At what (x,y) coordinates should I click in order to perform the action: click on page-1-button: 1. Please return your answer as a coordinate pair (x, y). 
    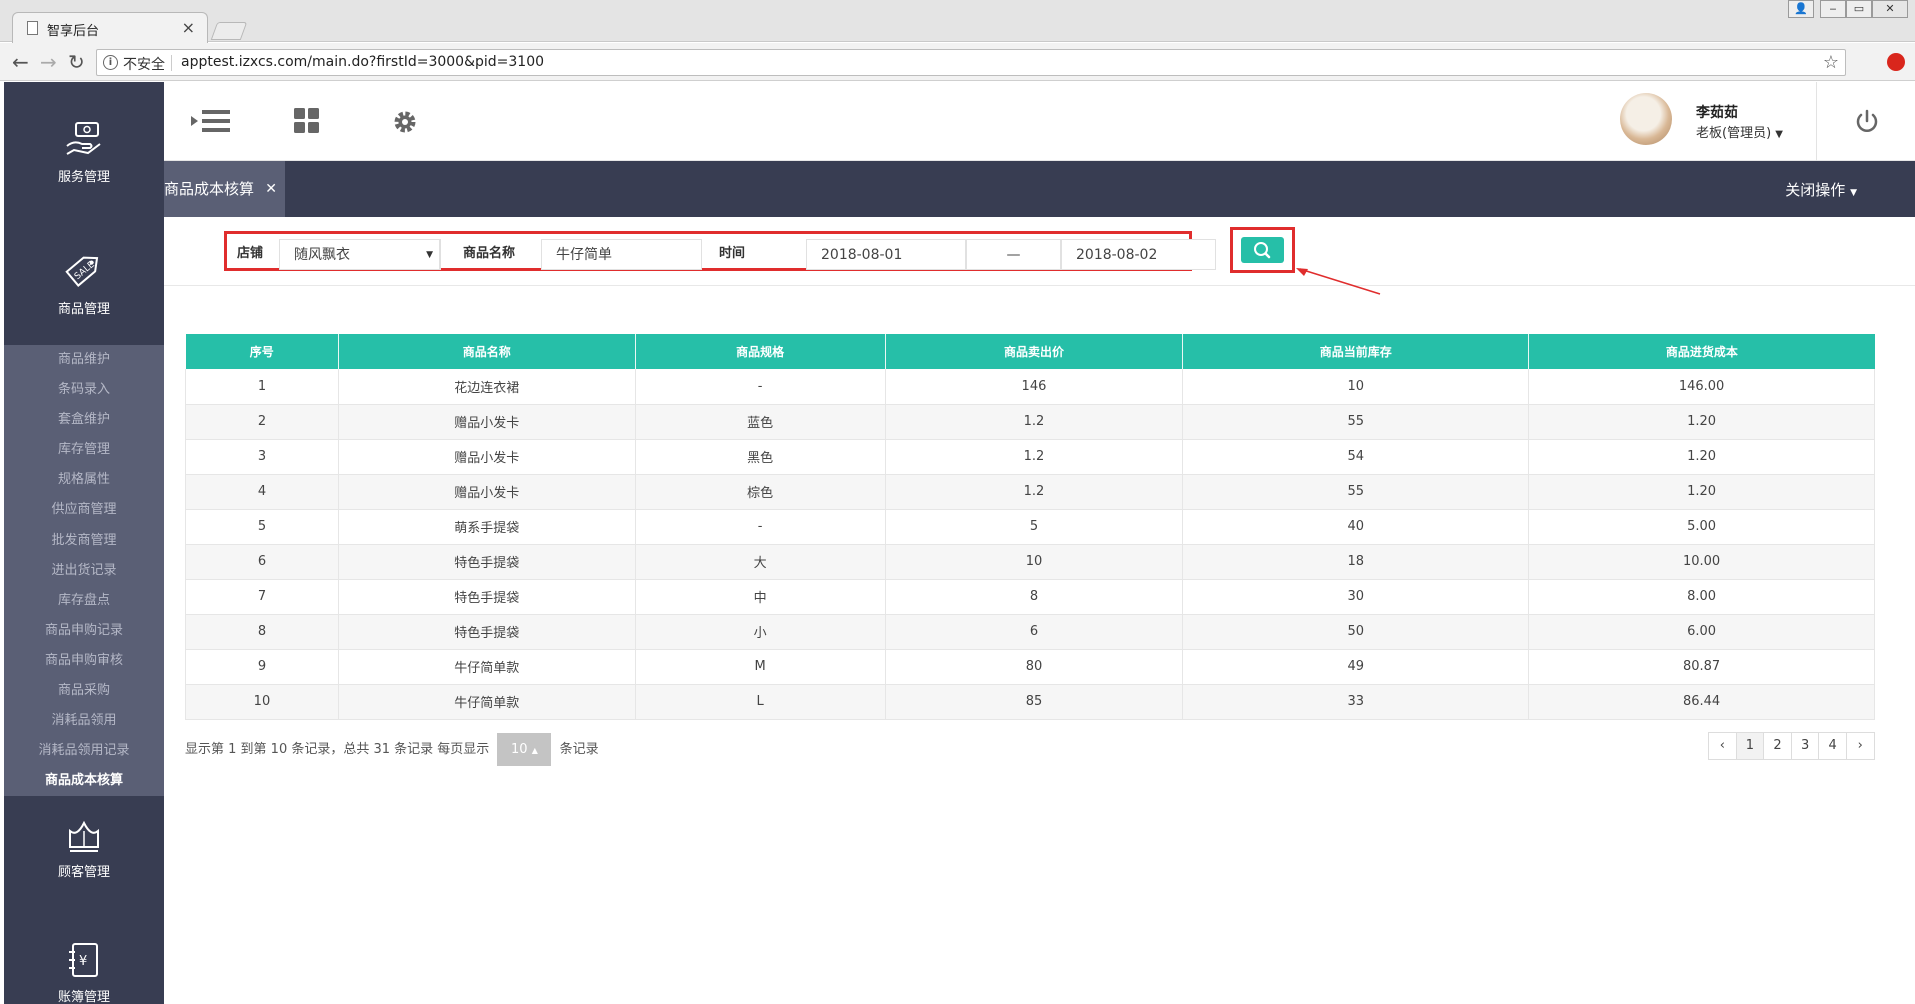
    Looking at the image, I should click on (1750, 746).